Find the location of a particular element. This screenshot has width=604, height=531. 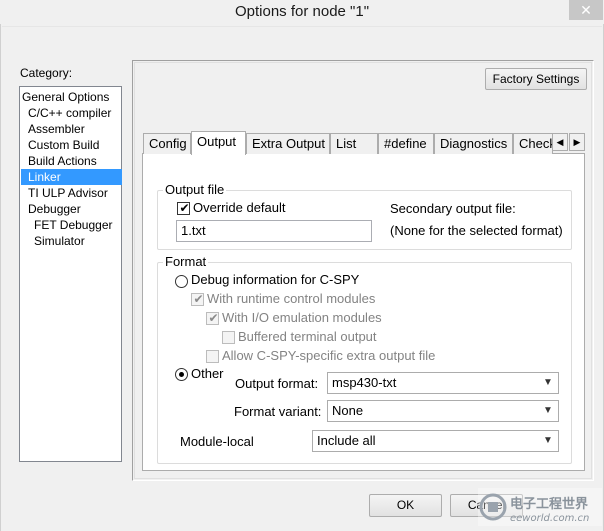

close-icon: ✕ is located at coordinates (586, 10).